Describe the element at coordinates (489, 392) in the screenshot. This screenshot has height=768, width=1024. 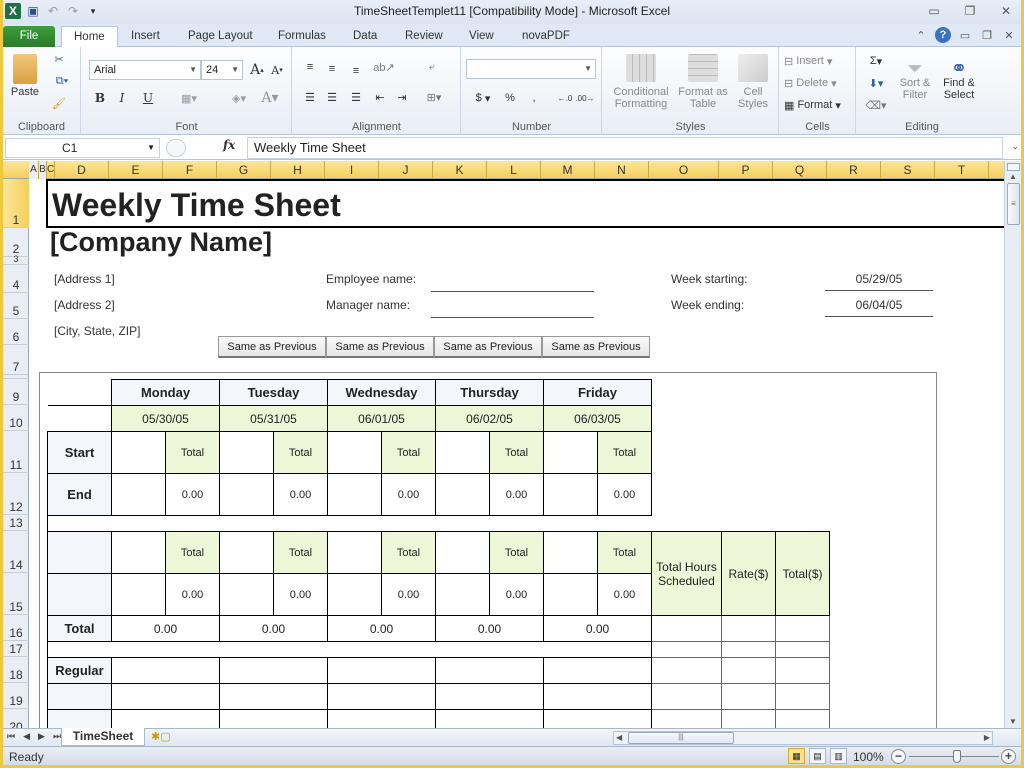
I see `day-thursday: Thursday` at that location.